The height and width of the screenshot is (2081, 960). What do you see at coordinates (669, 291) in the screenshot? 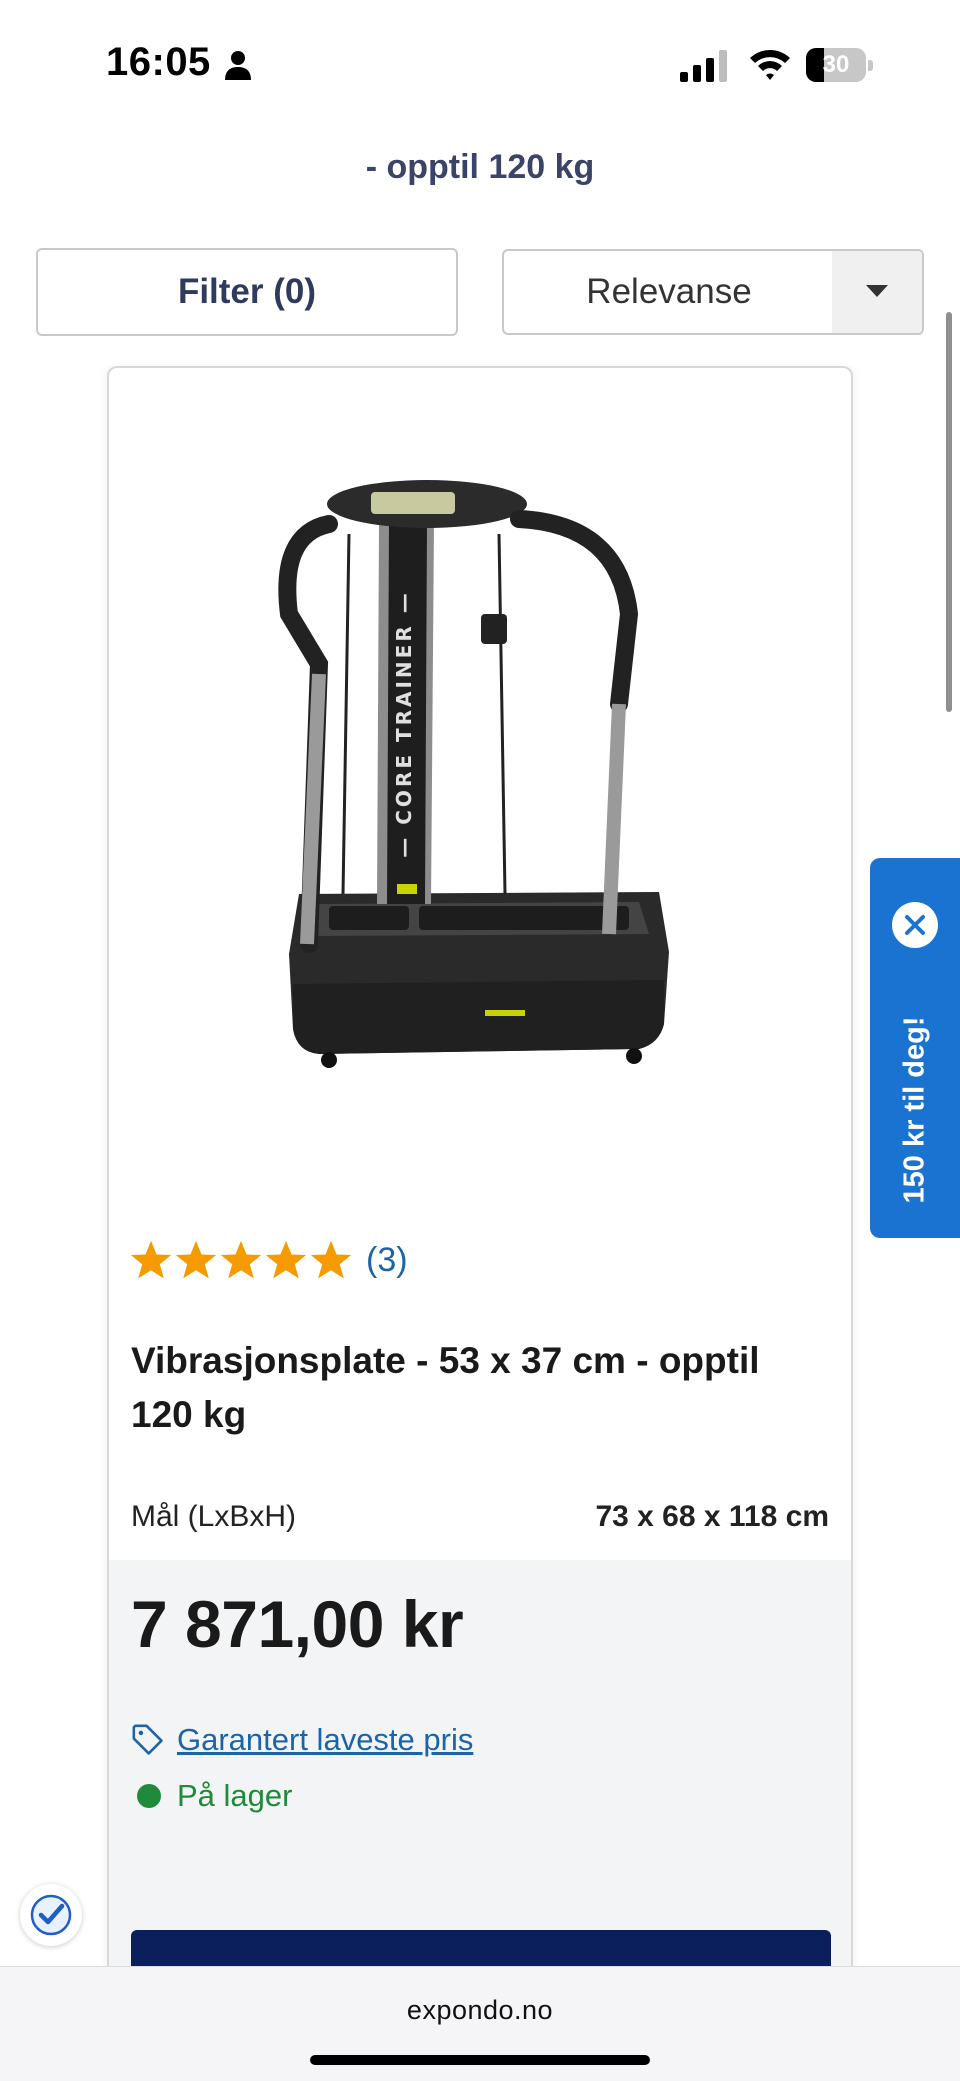
I see `sort-selected-value: Relevanse` at bounding box center [669, 291].